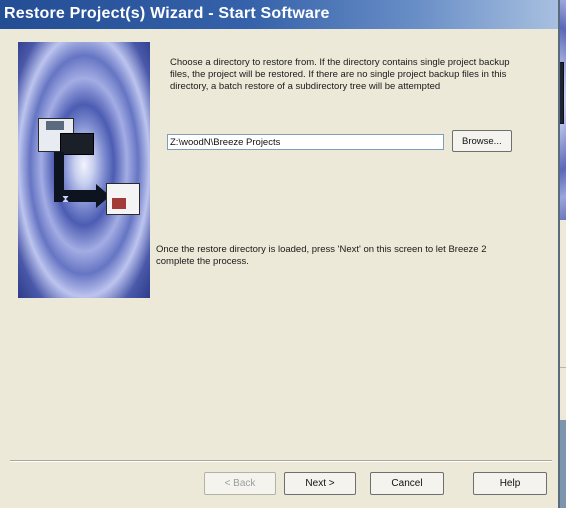 Image resolution: width=566 pixels, height=508 pixels. Describe the element at coordinates (407, 483) in the screenshot. I see `cancel-button: Cancel` at that location.